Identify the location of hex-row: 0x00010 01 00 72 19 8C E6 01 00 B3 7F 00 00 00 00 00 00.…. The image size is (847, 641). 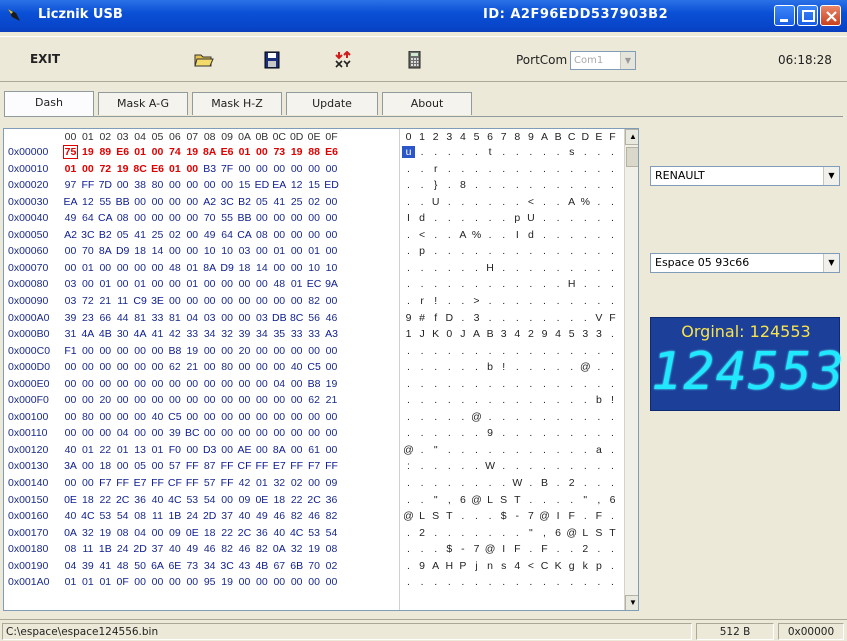
(314, 170).